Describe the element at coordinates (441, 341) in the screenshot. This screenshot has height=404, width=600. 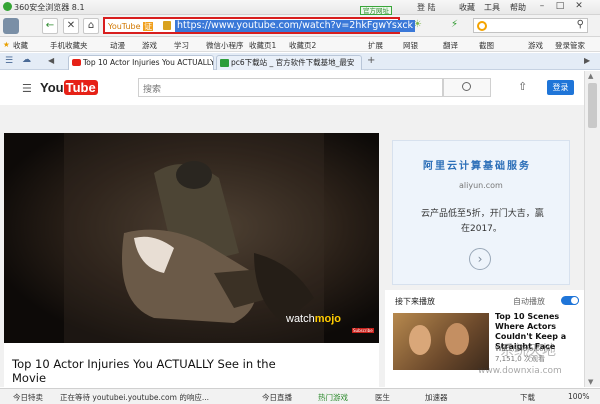
I see `up-next-thumbnail` at that location.